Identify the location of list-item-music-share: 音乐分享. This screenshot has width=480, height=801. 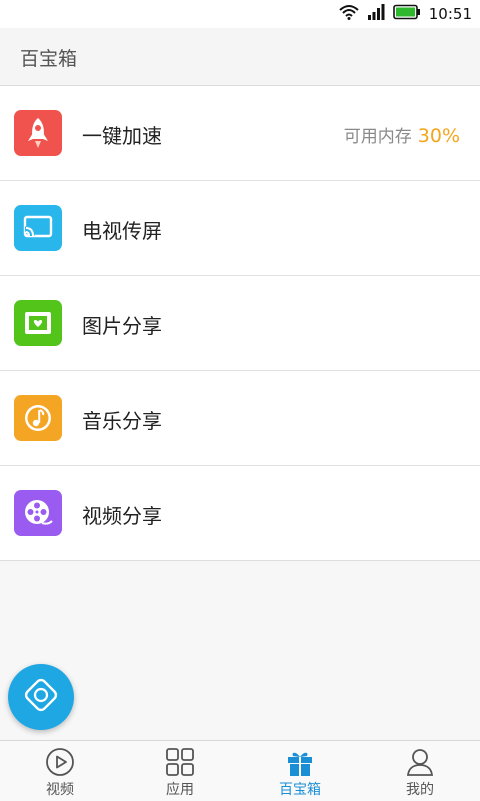
(240, 418).